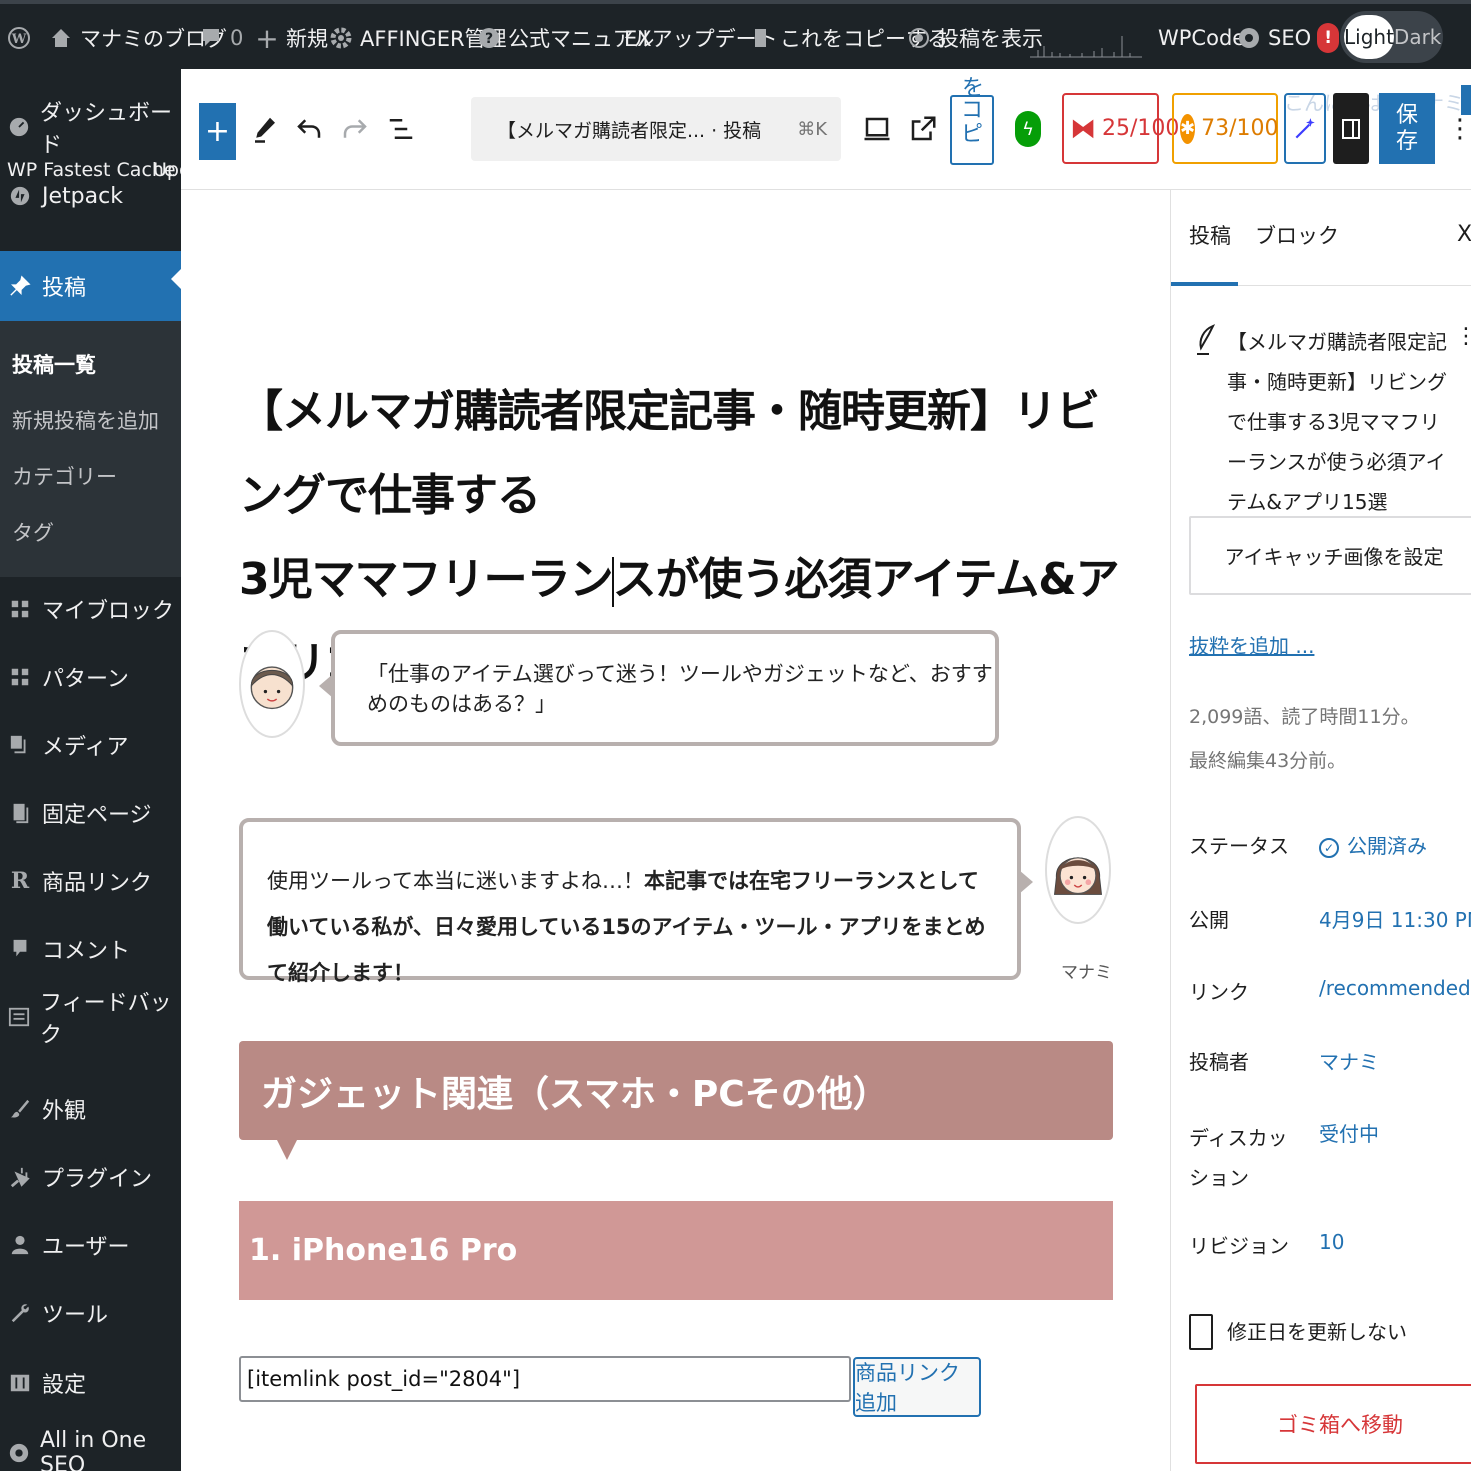  I want to click on jetpack-button: ϟ, so click(1028, 129).